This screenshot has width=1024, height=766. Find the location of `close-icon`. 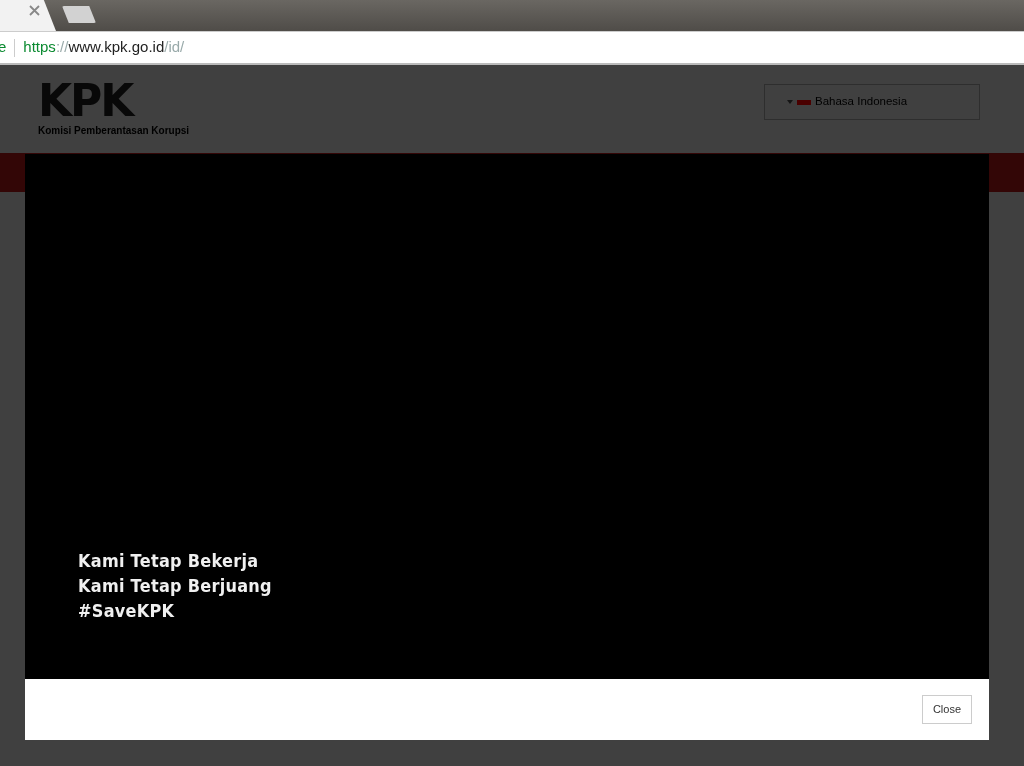

close-icon is located at coordinates (34, 10).